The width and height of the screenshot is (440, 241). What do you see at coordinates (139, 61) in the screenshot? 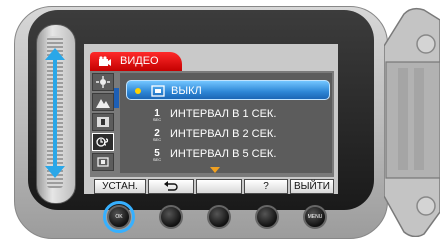
I see `menu-tab-label: ВИДЕО` at bounding box center [139, 61].